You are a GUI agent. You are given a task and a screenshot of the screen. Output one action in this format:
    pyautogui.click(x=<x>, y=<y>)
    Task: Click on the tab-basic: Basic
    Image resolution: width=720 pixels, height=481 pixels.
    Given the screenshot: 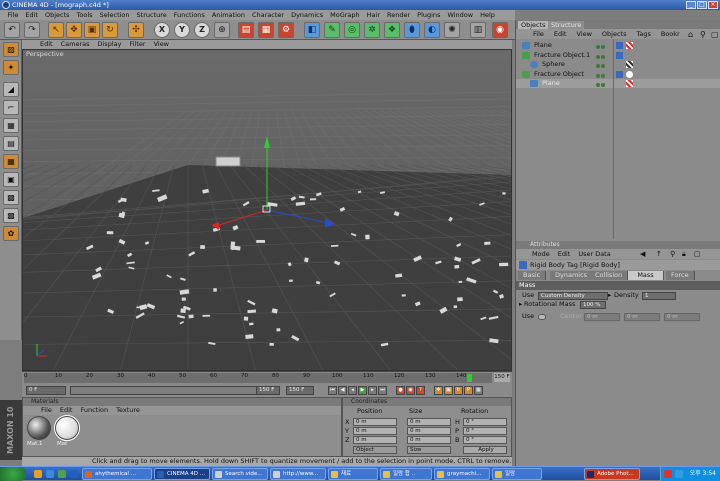 What is the action you would take?
    pyautogui.click(x=532, y=275)
    